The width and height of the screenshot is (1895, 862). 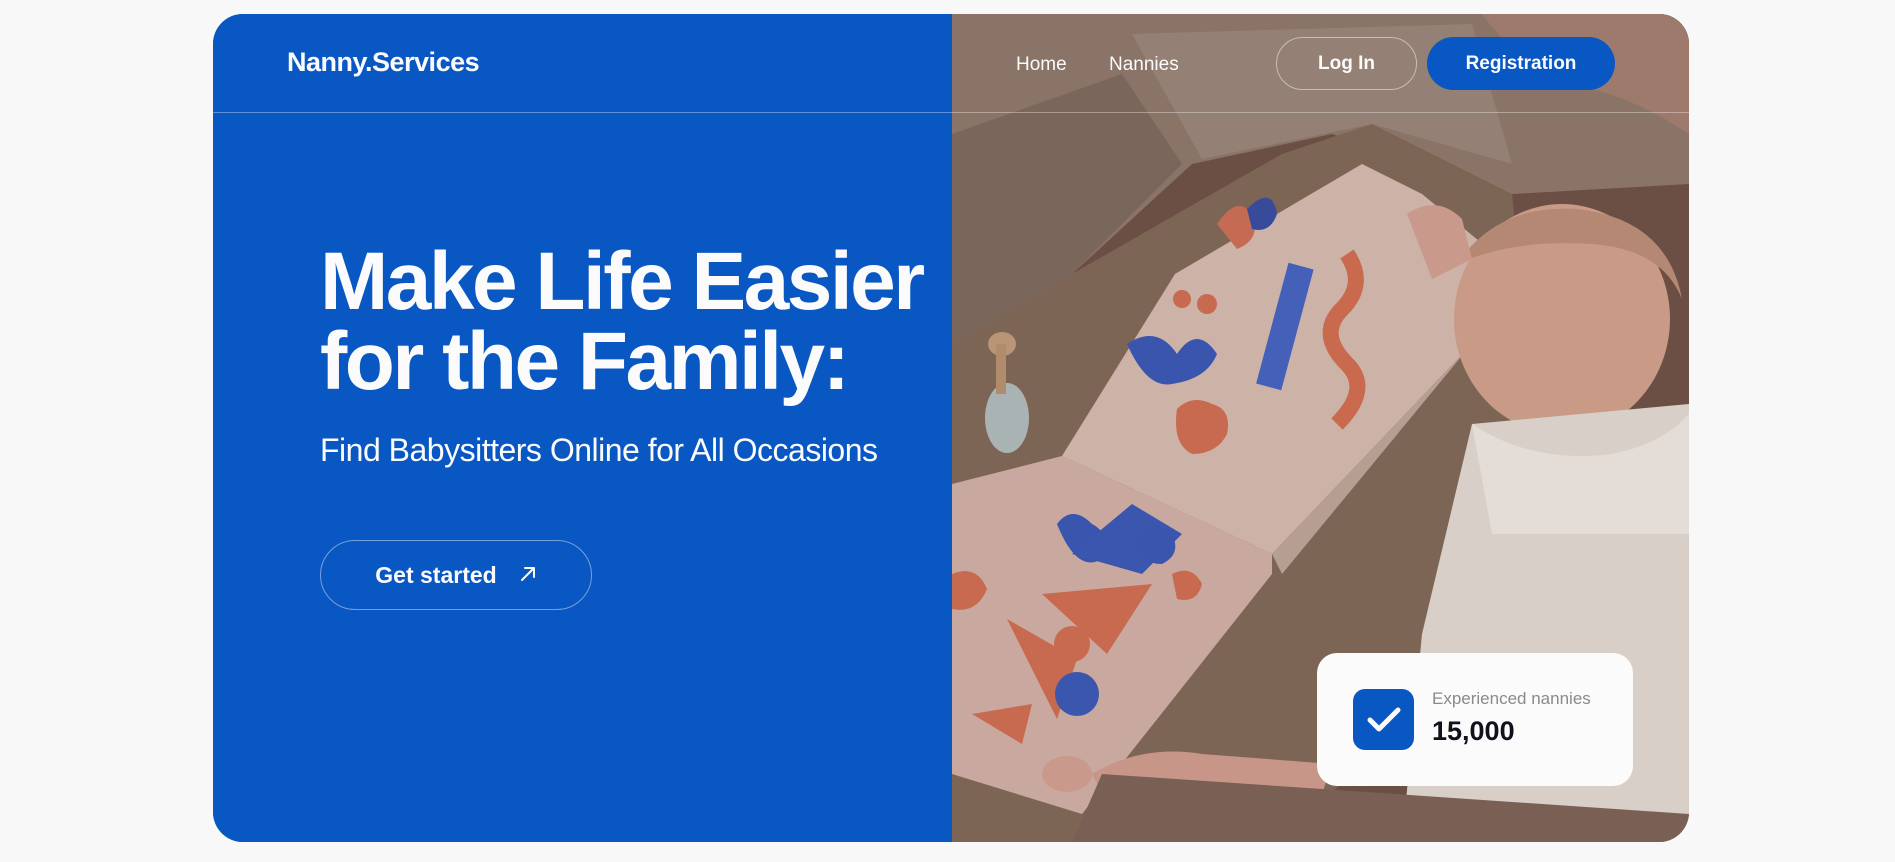 I want to click on registration-button: Registration, so click(x=1521, y=63).